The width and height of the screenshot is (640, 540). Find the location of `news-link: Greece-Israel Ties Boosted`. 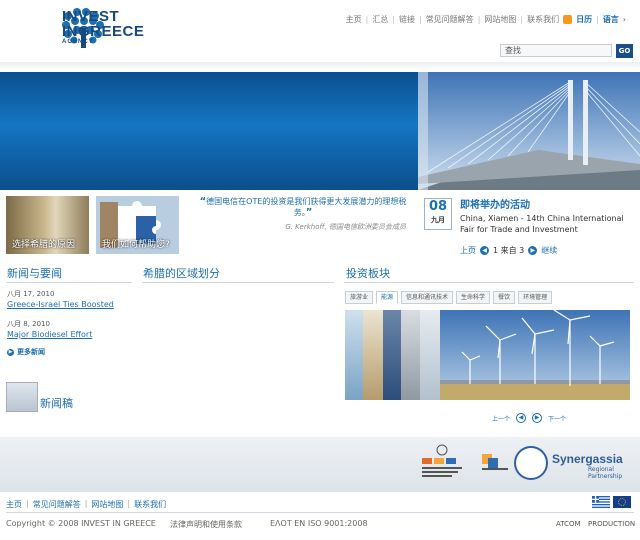

news-link: Greece-Israel Ties Boosted is located at coordinates (60, 304).